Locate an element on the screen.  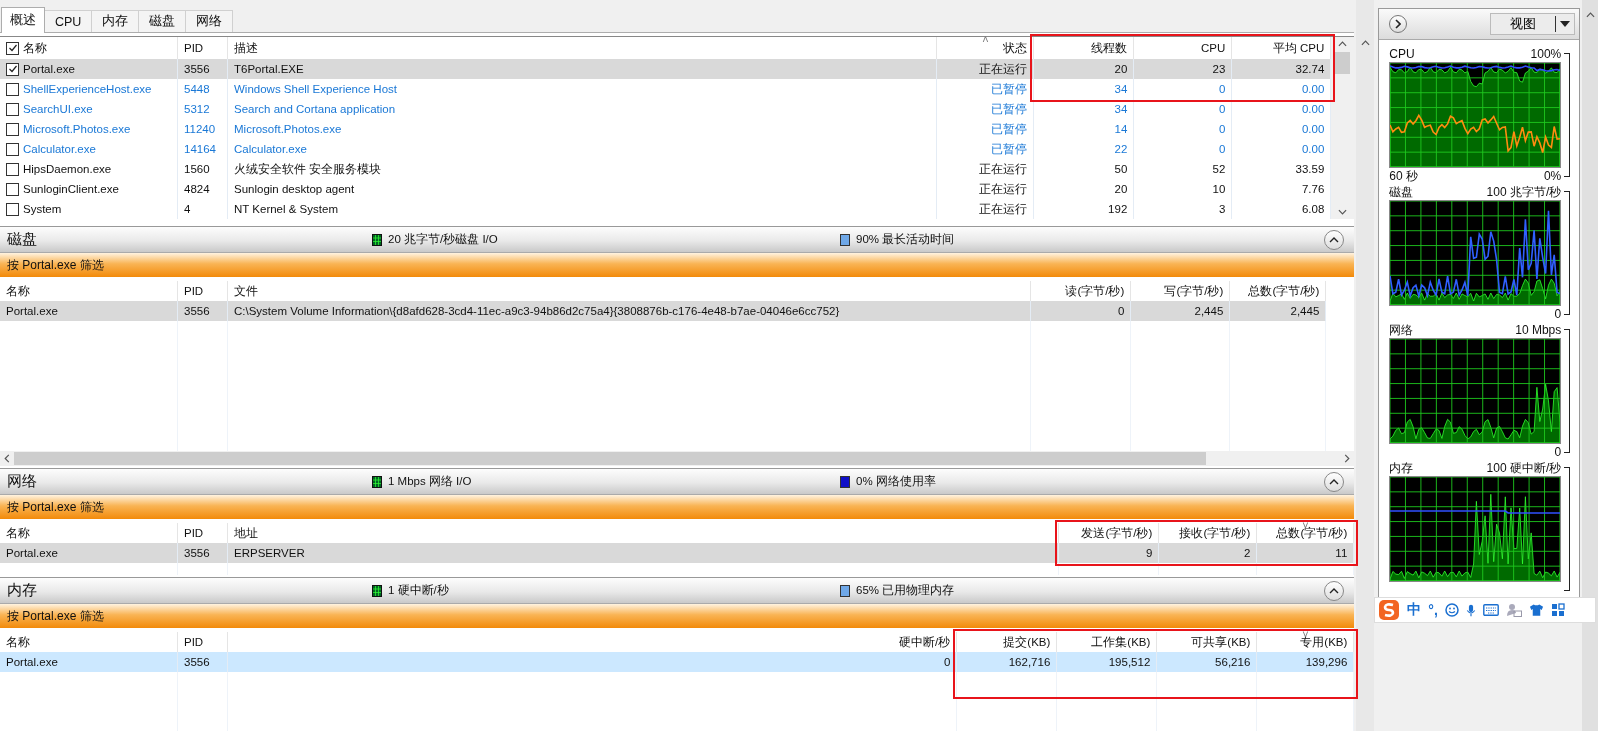
tab: 网络 is located at coordinates (209, 21).